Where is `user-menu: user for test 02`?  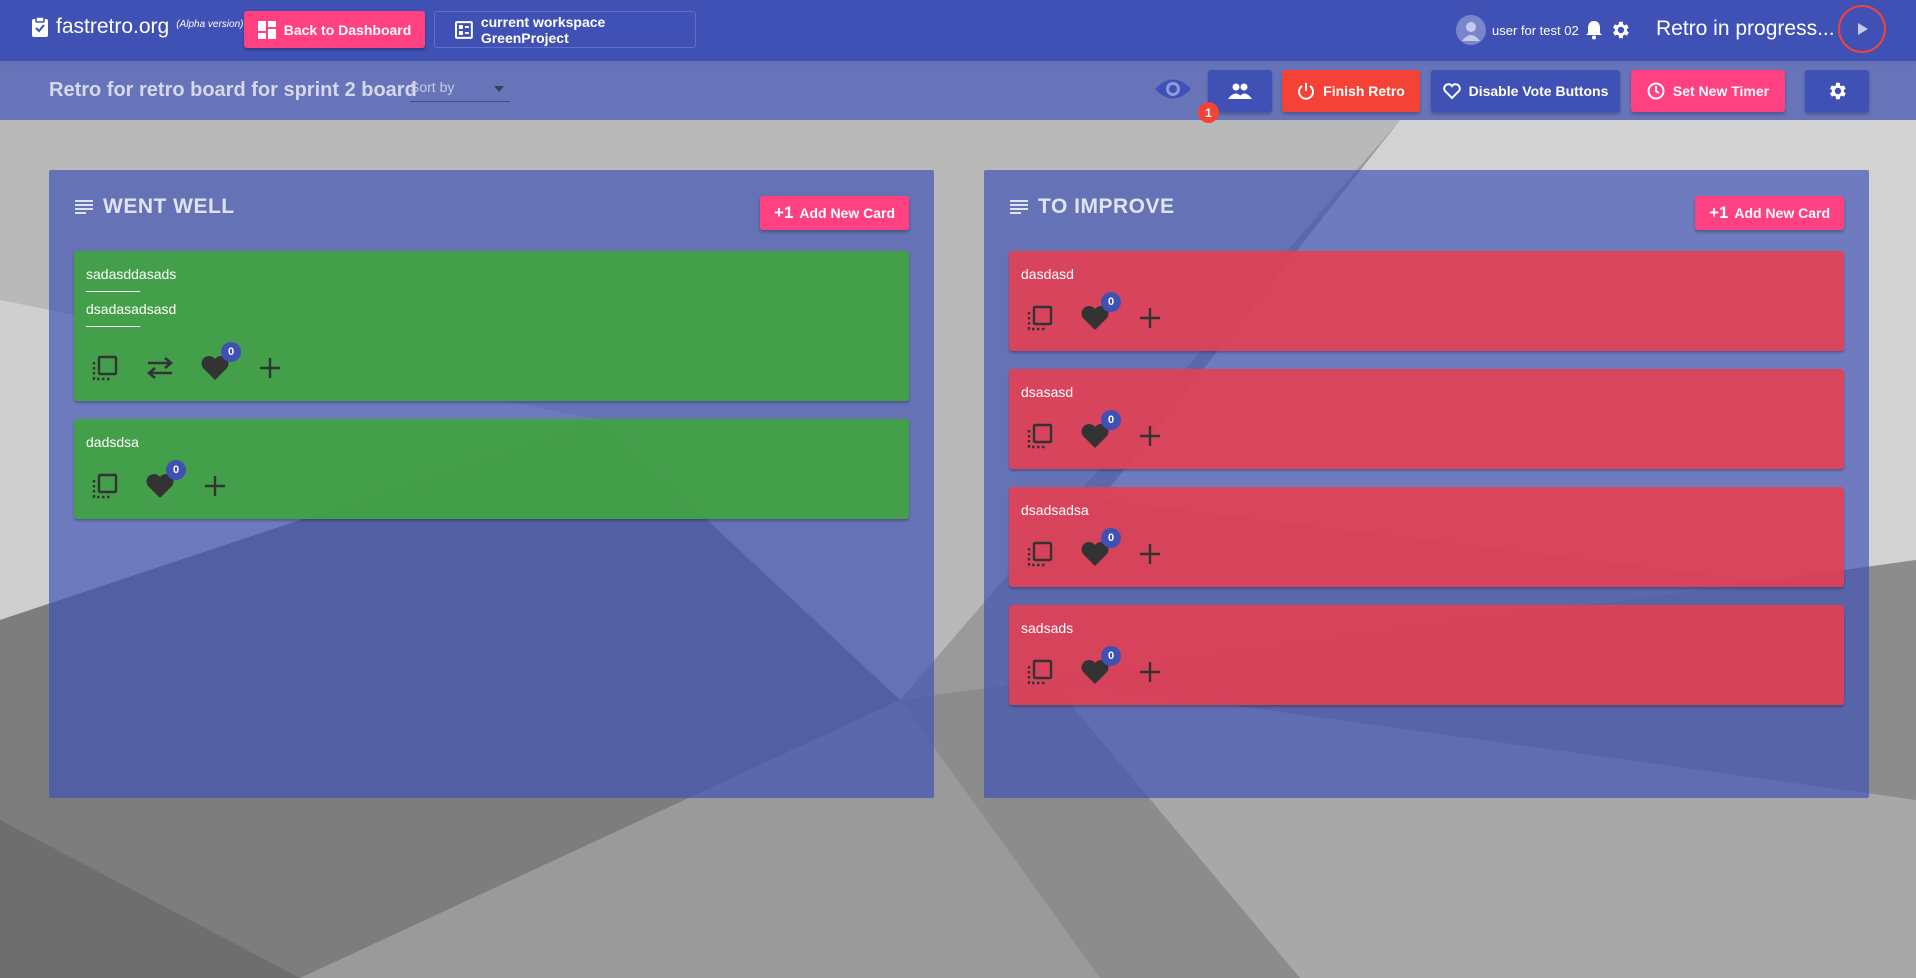
user-menu: user for test 02 is located at coordinates (1543, 30).